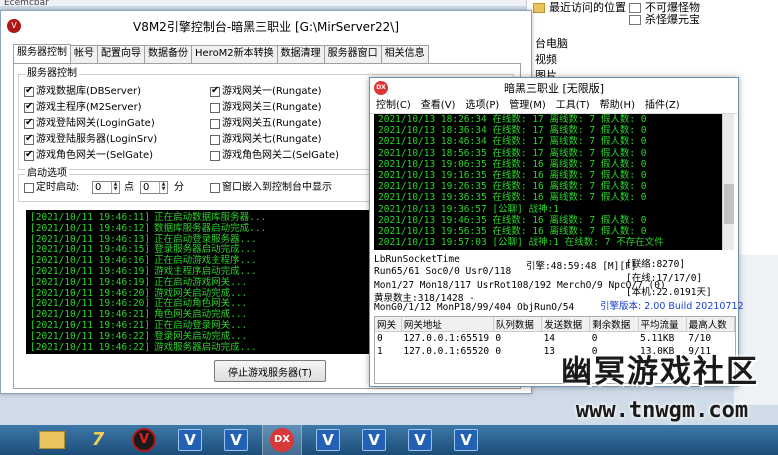 This screenshot has width=778, height=455. Describe the element at coordinates (121, 54) in the screenshot. I see `tab-config-wizard: 配置向导` at that location.